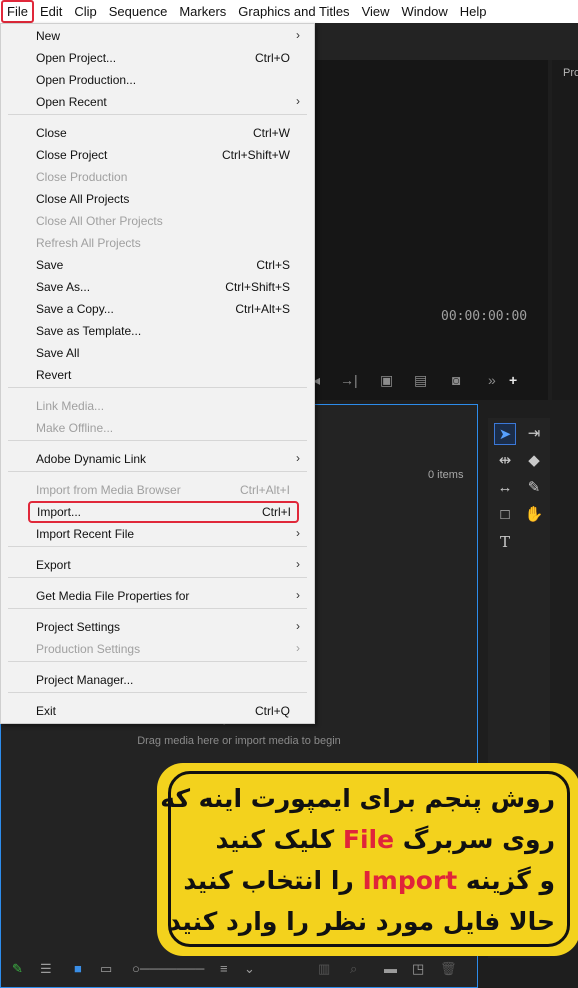 This screenshot has height=988, width=578. Describe the element at coordinates (349, 380) in the screenshot. I see `go-to-out-icon: →|` at that location.